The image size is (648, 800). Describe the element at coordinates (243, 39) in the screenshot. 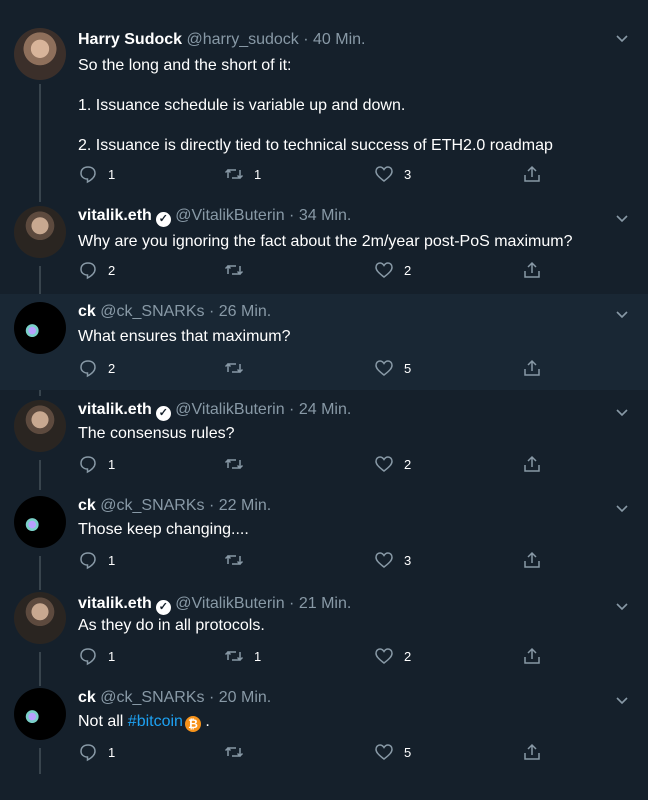

I see `author-handle: @harry_sudock` at that location.